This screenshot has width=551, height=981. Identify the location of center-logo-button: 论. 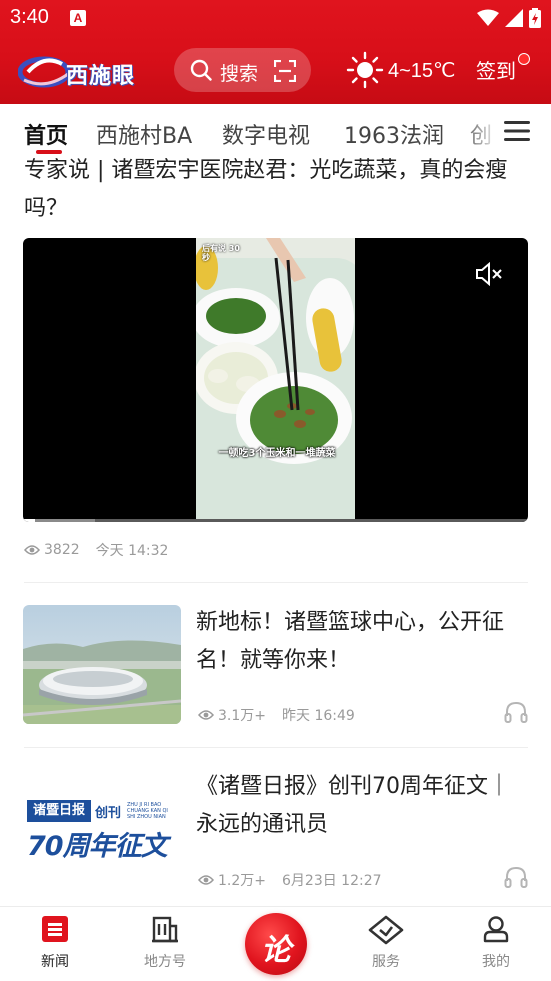
(276, 944).